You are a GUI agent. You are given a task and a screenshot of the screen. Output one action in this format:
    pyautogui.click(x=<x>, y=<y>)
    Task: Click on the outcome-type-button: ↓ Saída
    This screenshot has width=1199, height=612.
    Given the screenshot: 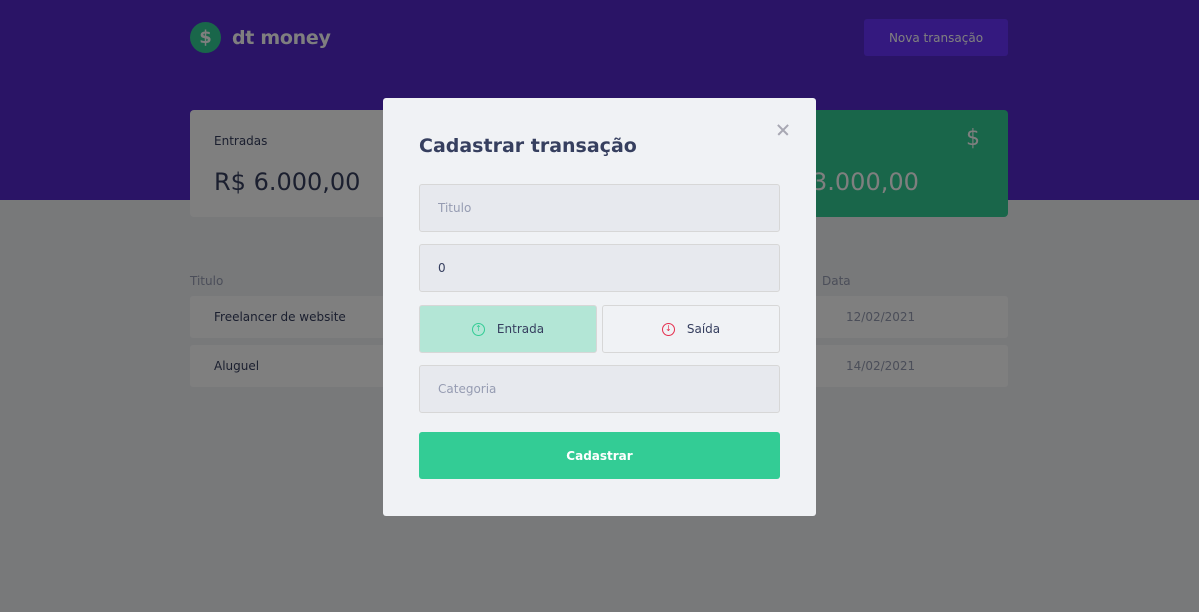 What is the action you would take?
    pyautogui.click(x=691, y=329)
    